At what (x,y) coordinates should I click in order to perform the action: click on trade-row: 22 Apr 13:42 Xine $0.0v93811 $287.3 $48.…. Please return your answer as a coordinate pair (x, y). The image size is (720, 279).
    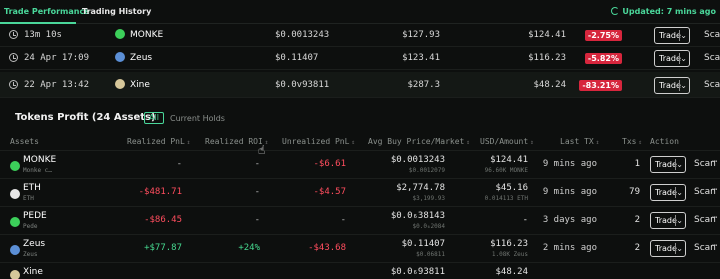
    Looking at the image, I should click on (360, 85).